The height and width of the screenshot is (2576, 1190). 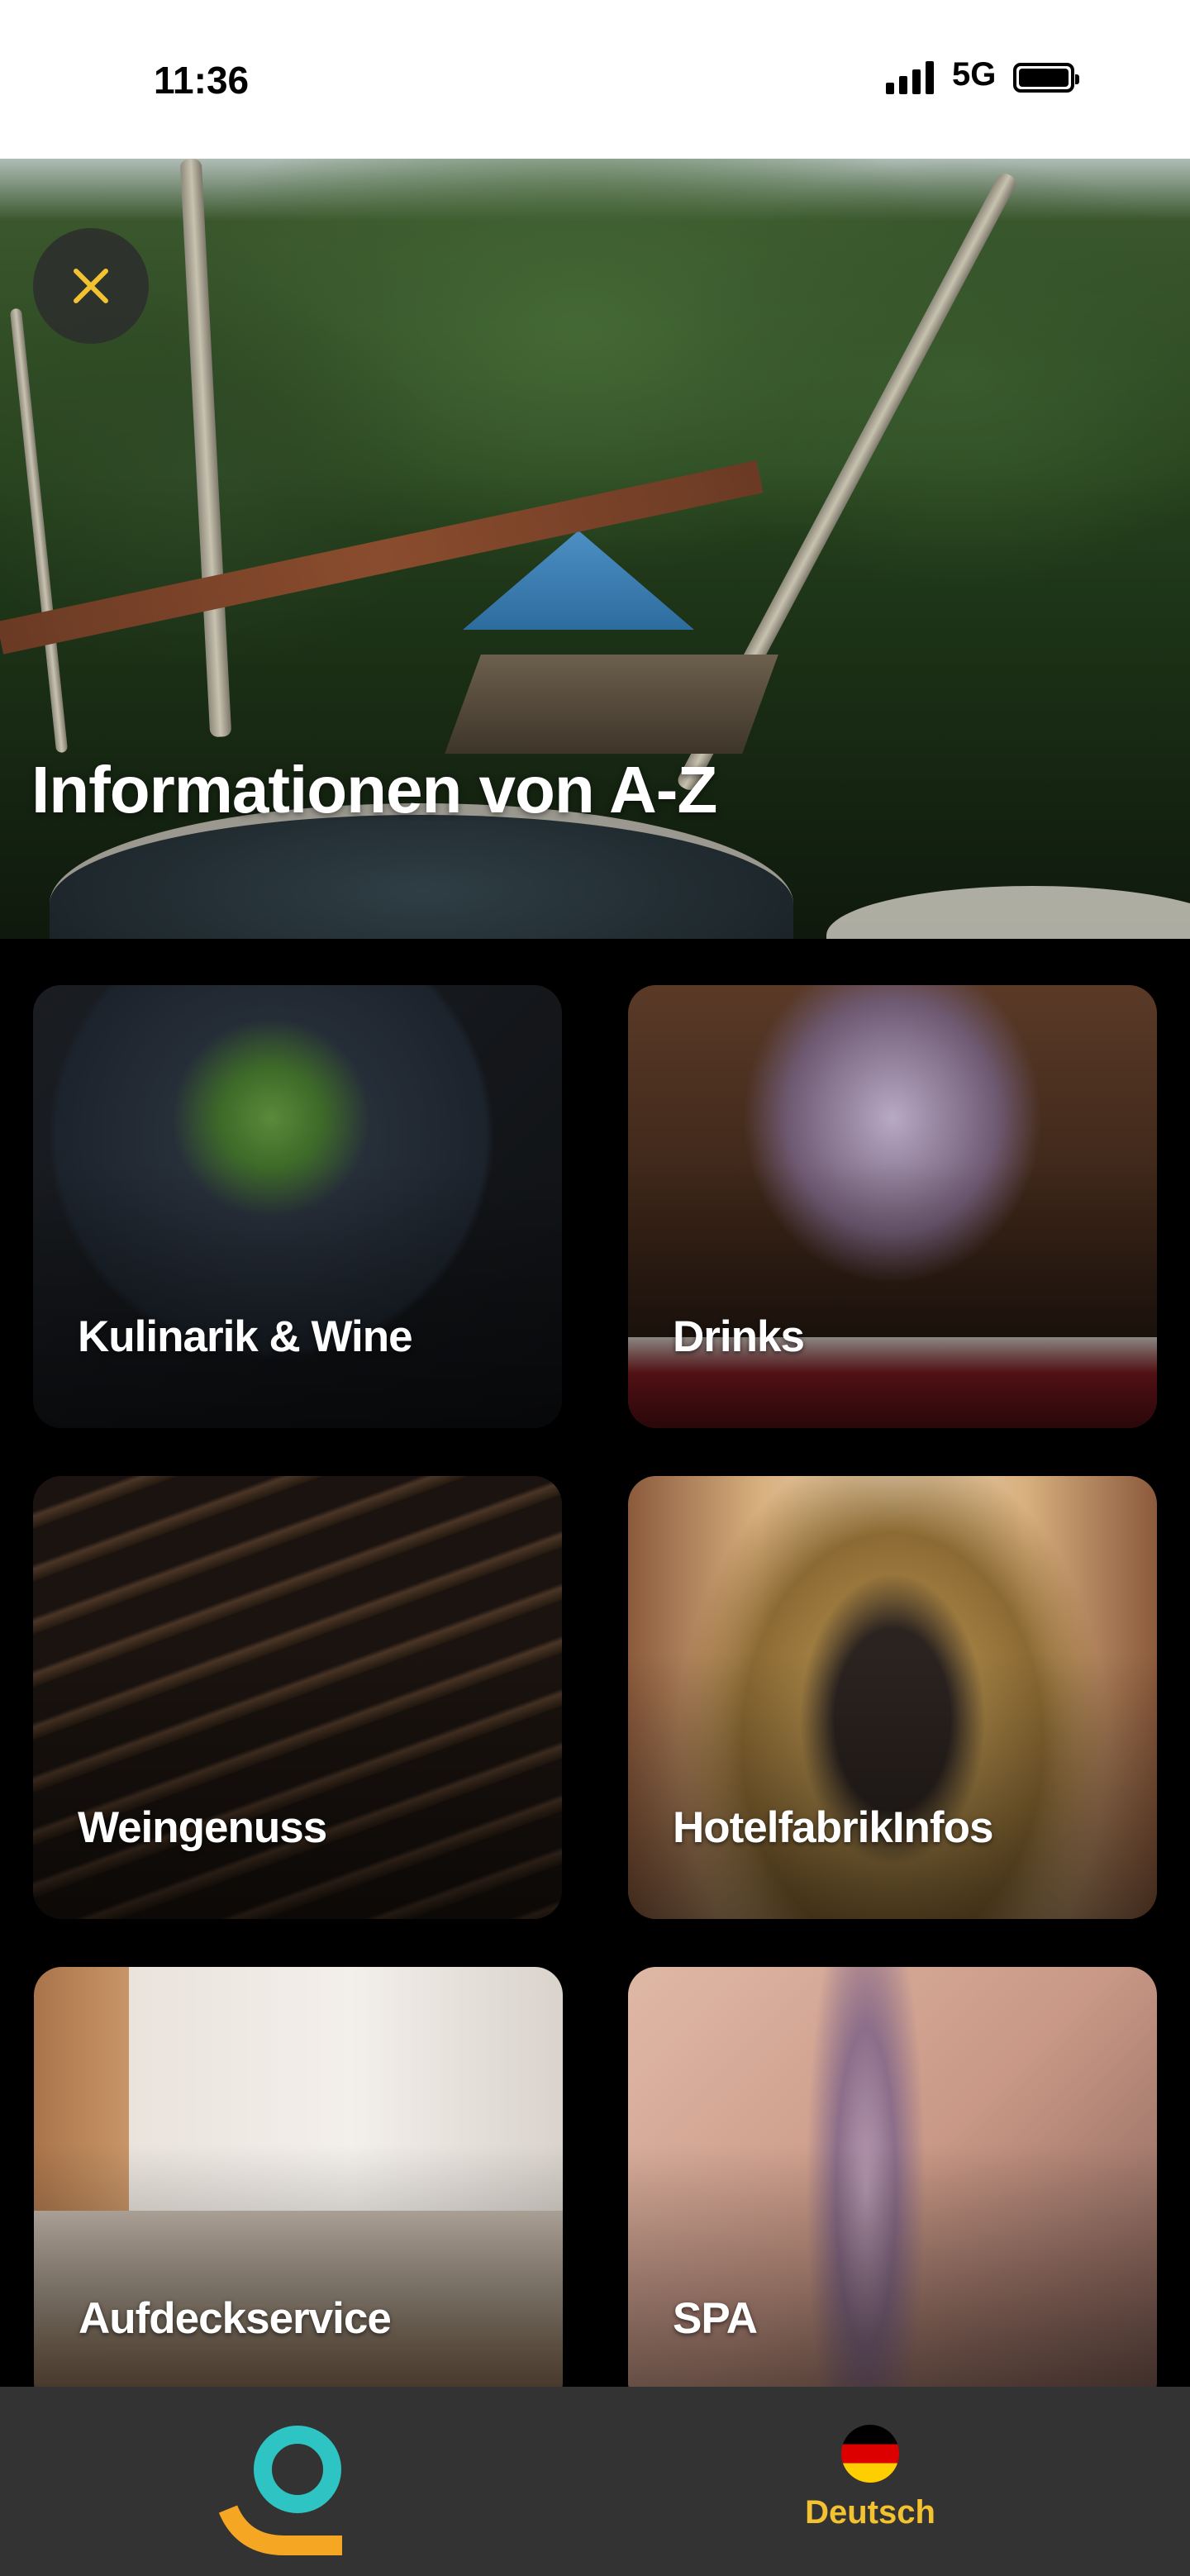 I want to click on category-card-weingenuss: Weingenuss, so click(x=297, y=1698).